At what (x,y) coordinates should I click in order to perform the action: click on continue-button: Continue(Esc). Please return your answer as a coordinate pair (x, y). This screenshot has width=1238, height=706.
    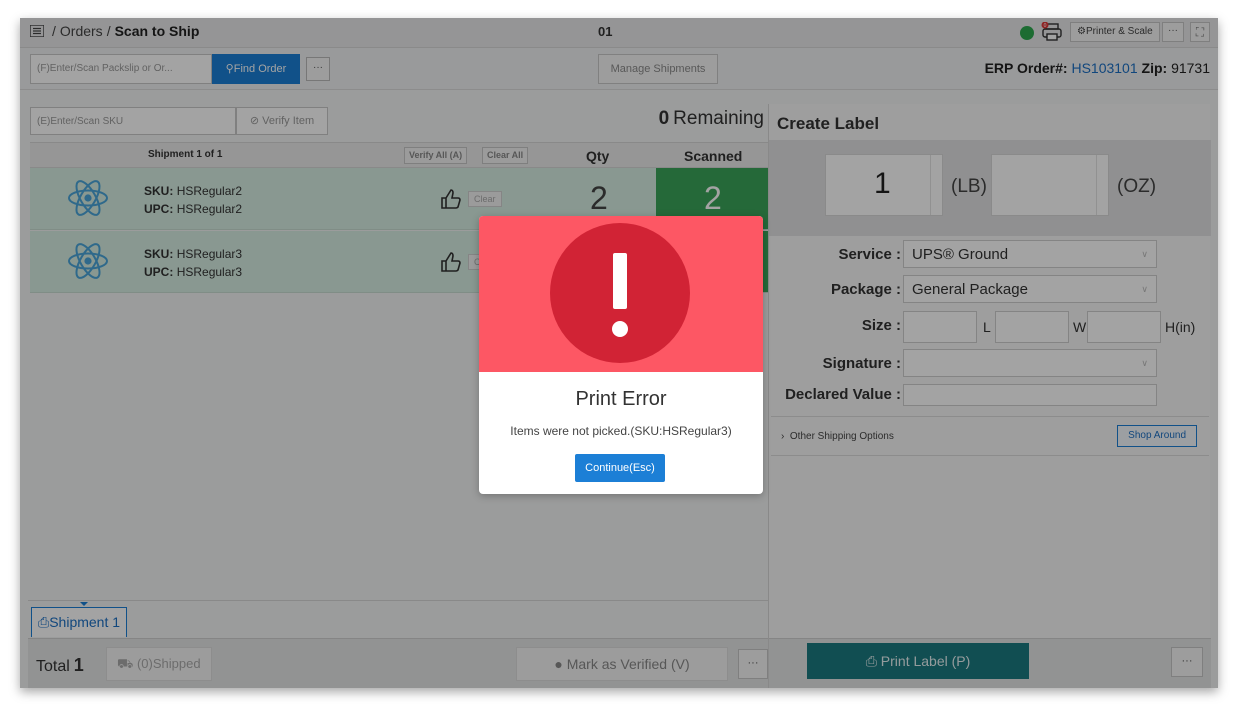
    Looking at the image, I should click on (620, 468).